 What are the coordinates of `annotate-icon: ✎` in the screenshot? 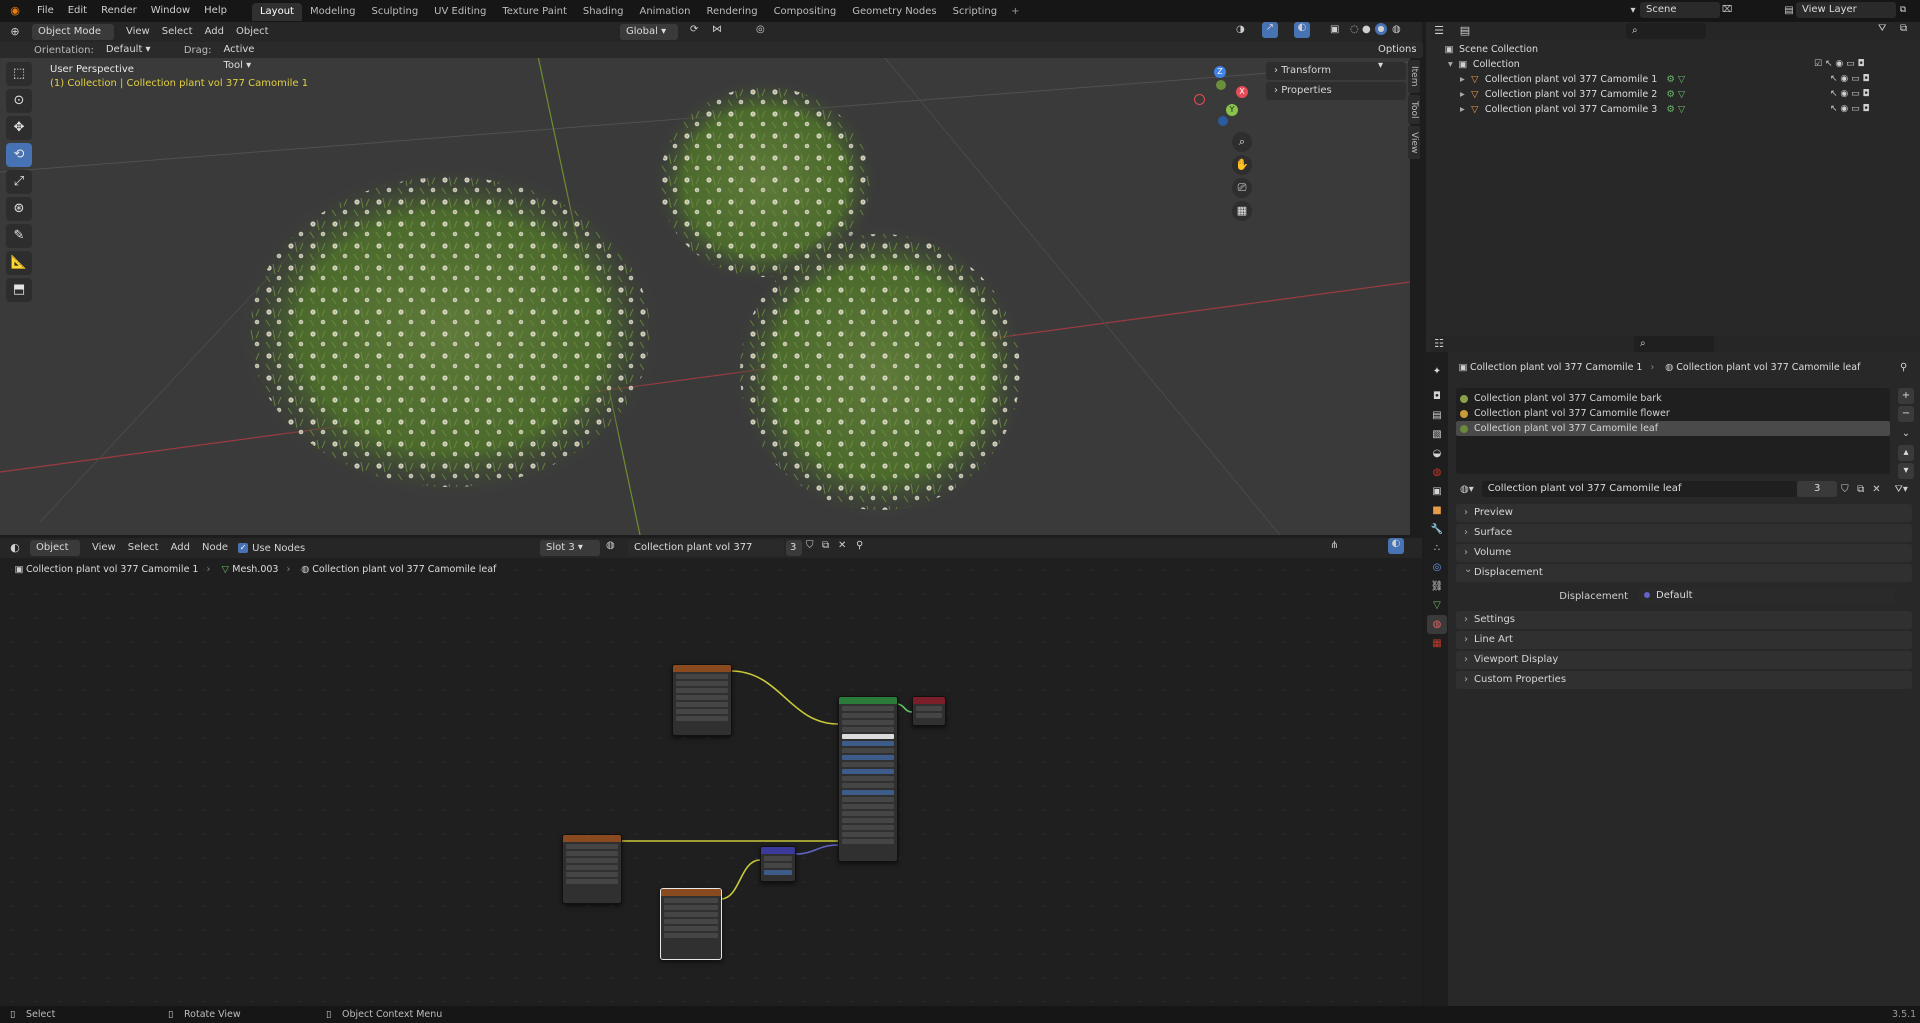 It's located at (19, 236).